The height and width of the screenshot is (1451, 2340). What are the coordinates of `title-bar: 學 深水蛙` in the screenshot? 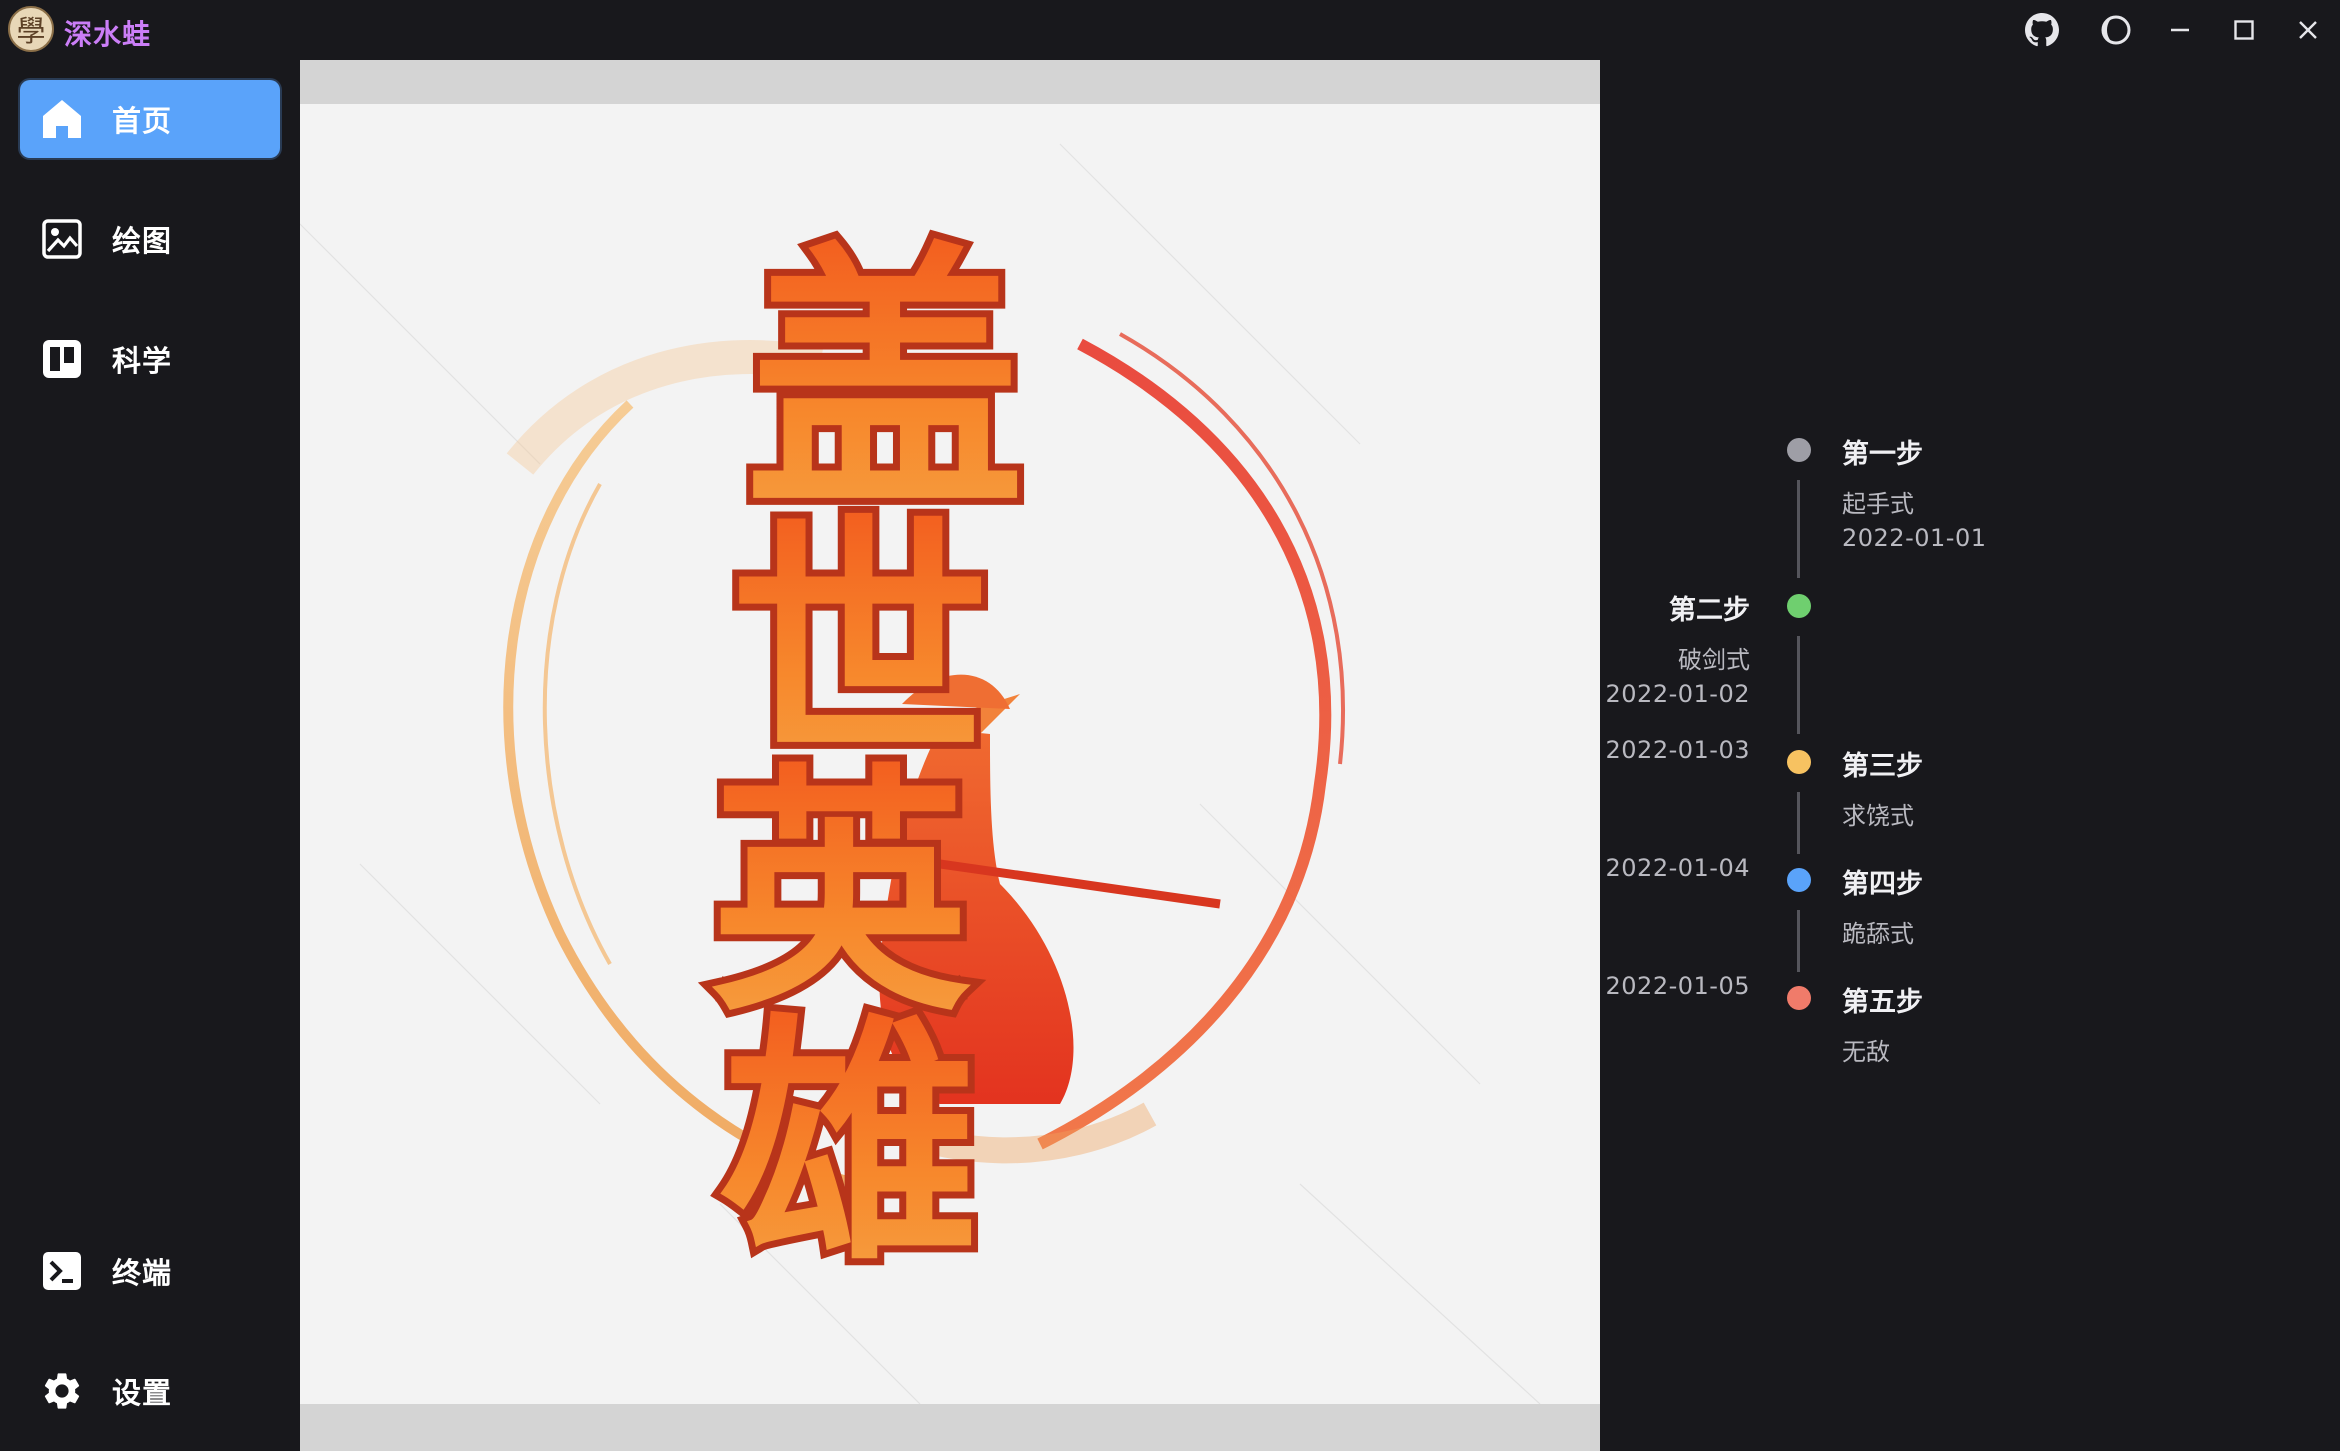 It's located at (1170, 30).